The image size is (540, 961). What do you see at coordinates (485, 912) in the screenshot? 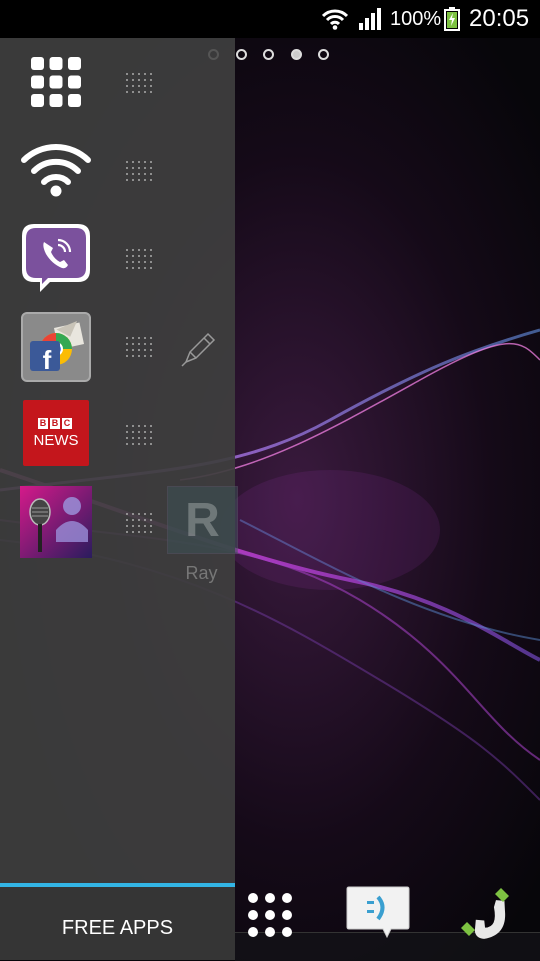
I see `phone-icon` at bounding box center [485, 912].